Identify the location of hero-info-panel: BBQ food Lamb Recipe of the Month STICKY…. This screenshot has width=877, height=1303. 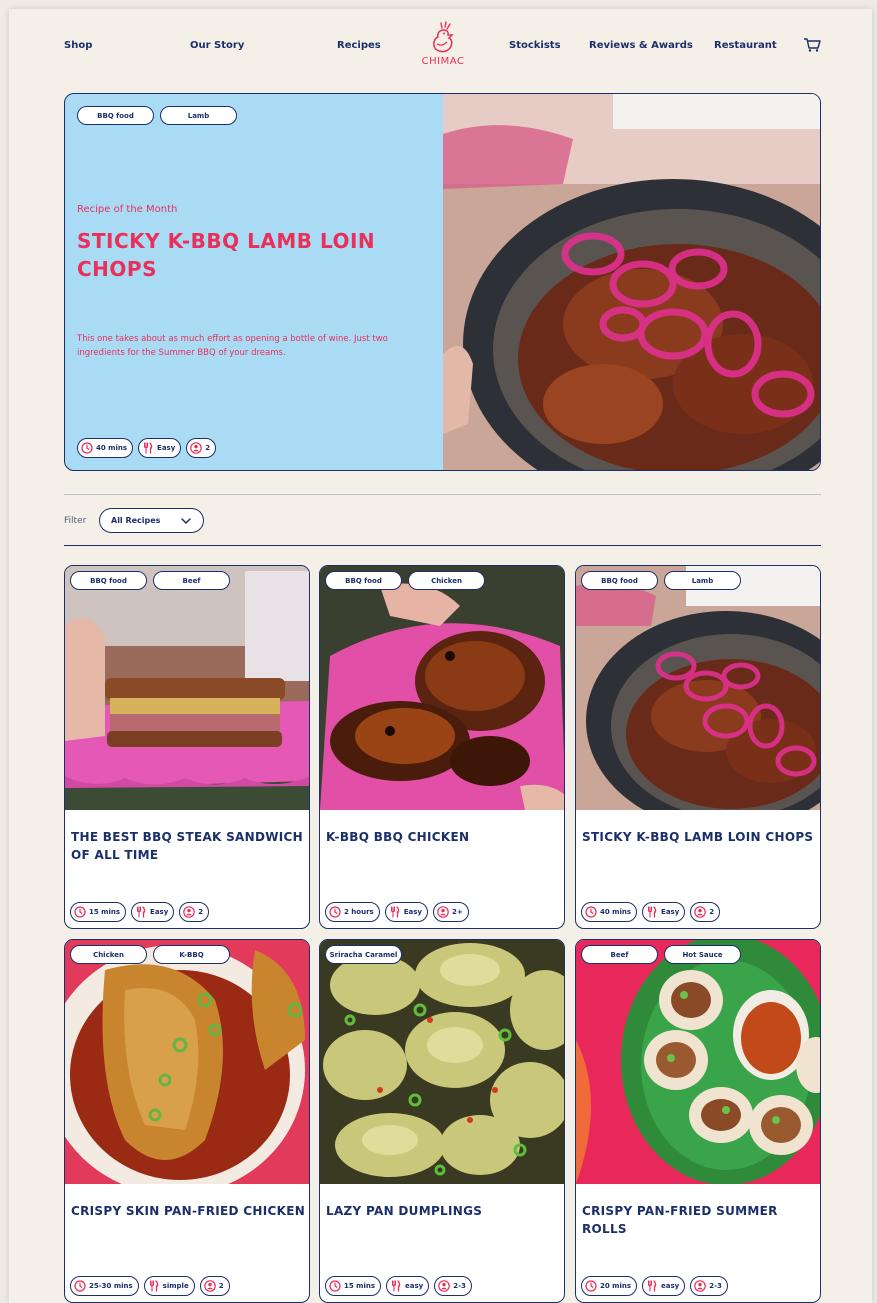
(254, 282).